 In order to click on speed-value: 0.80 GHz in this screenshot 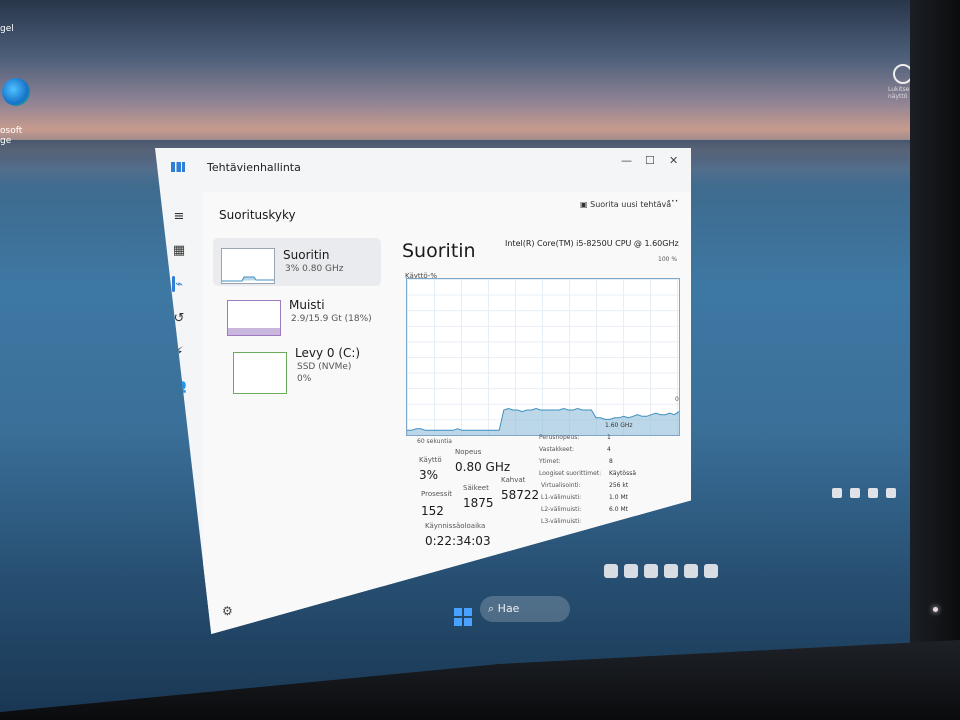, I will do `click(483, 467)`.